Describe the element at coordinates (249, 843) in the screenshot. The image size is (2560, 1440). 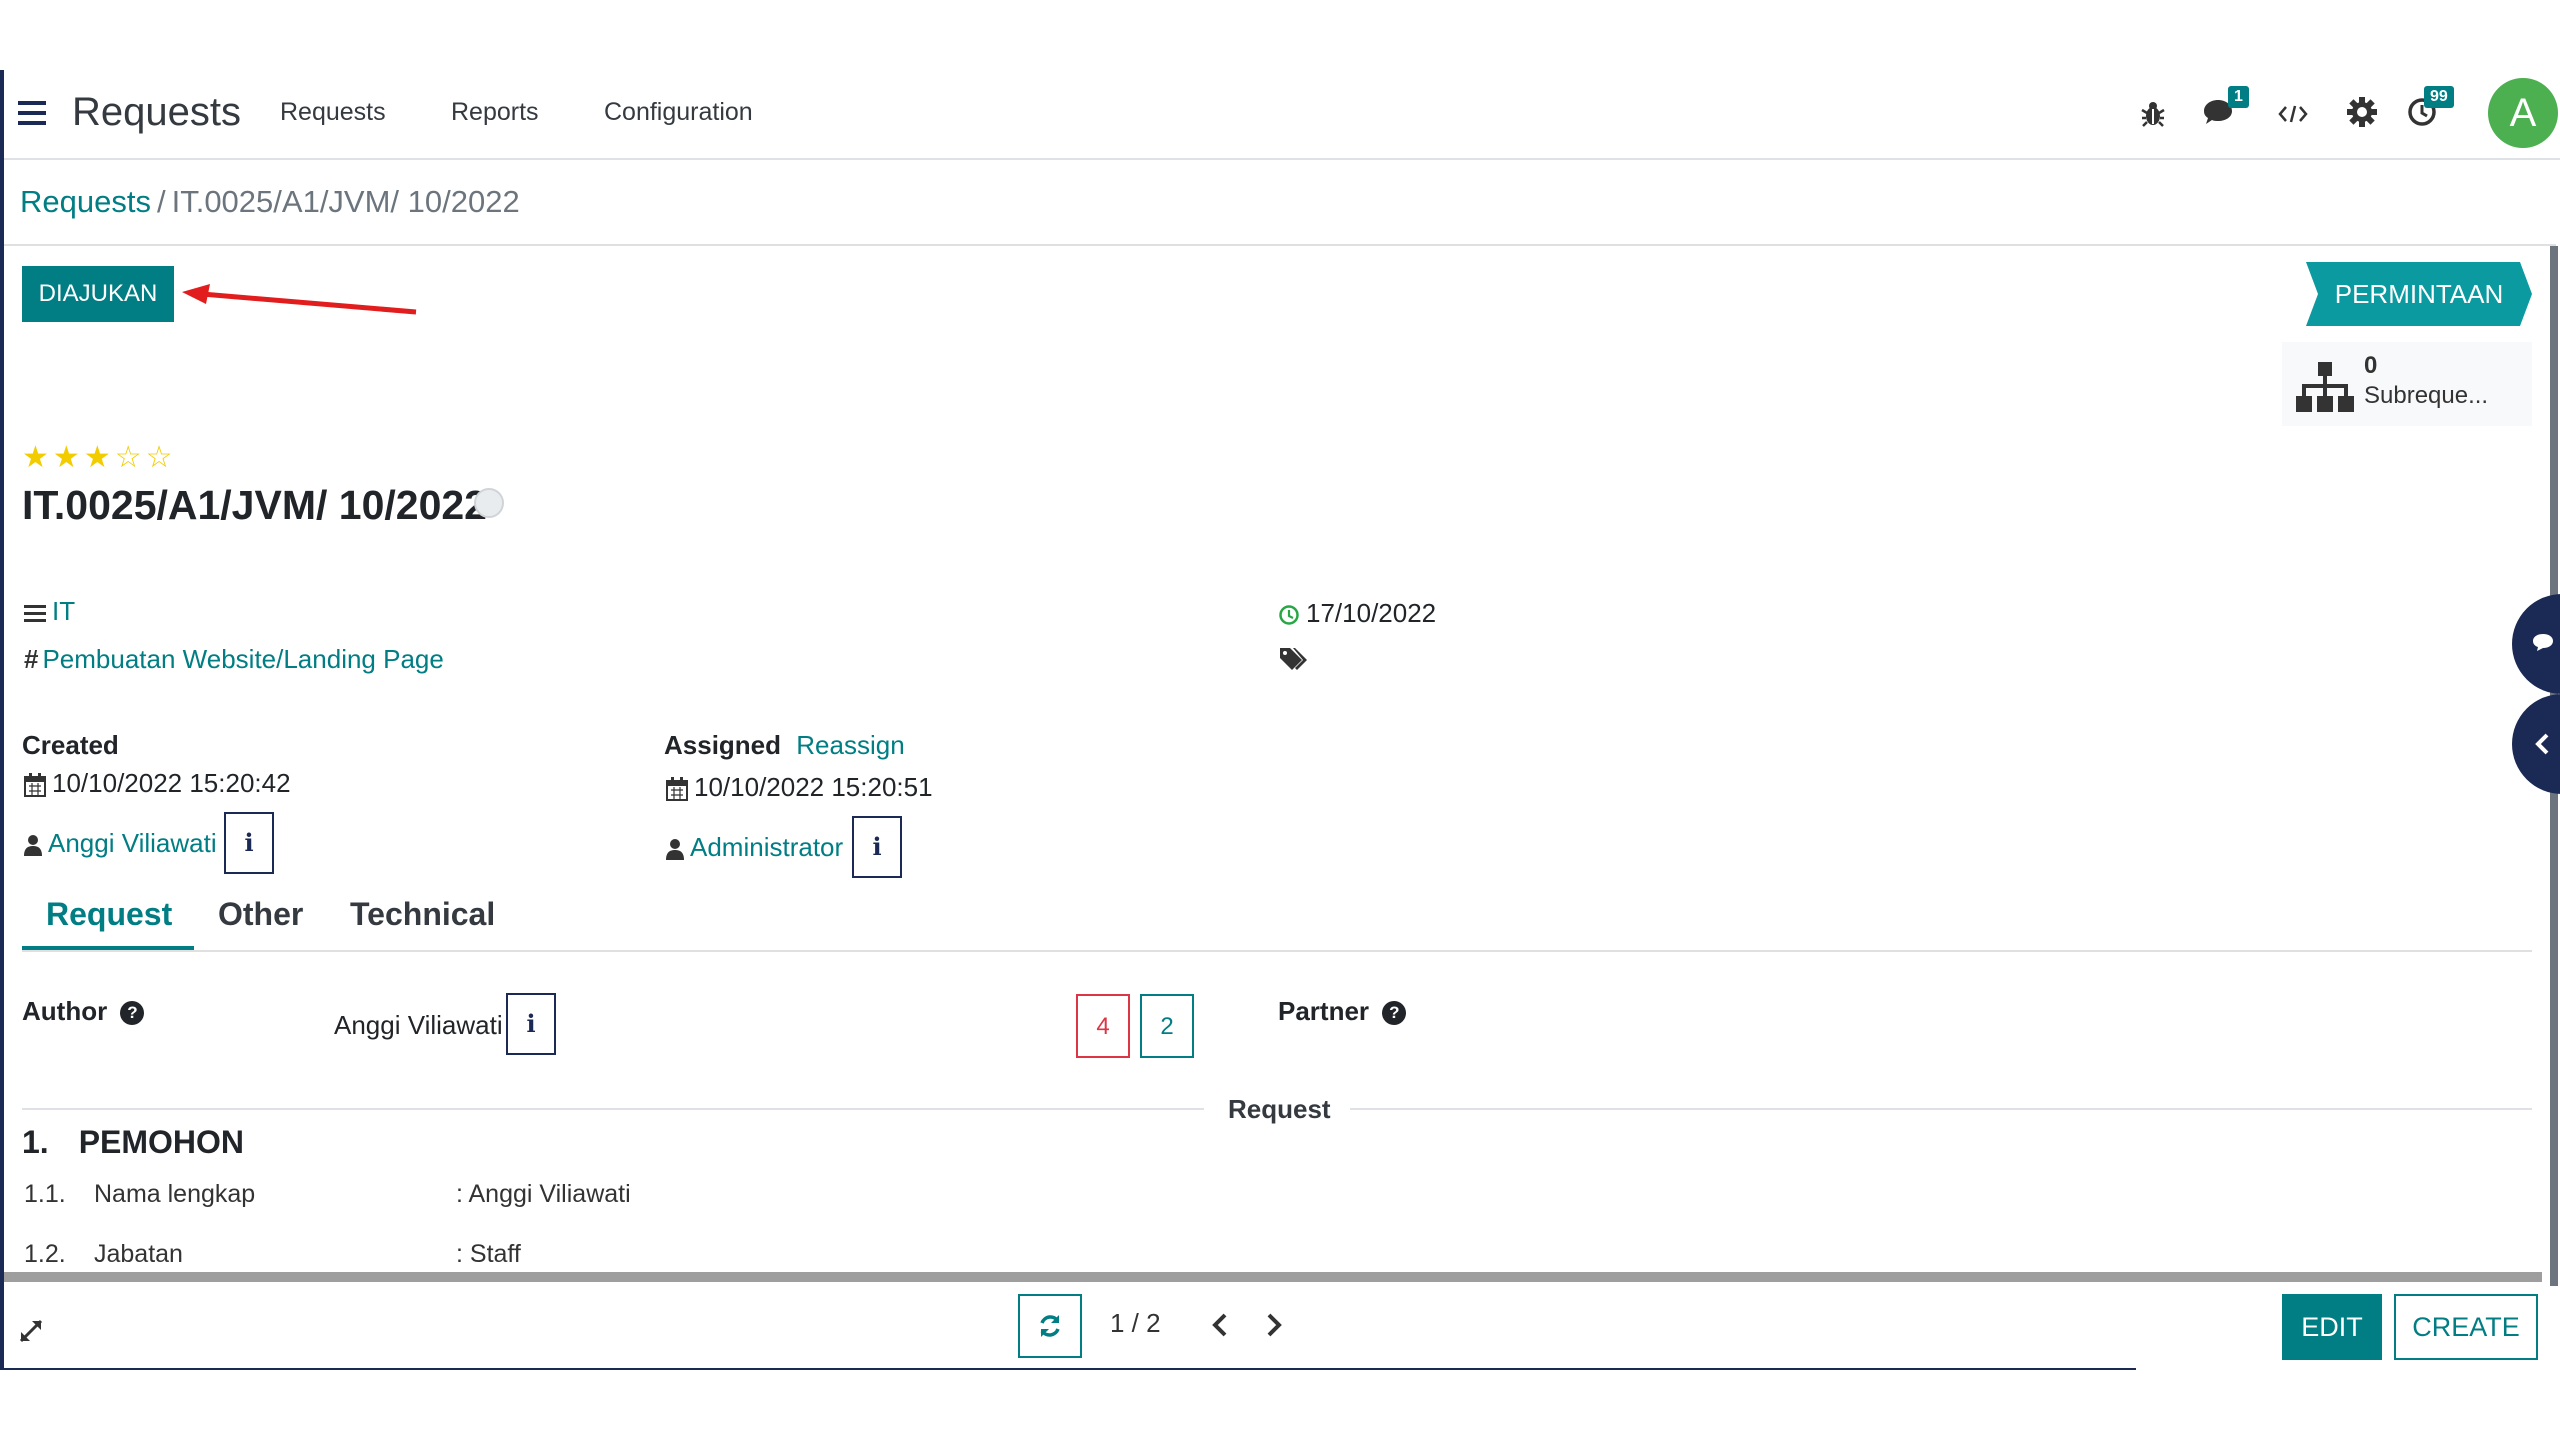
I see `created-user-info-button: i` at that location.